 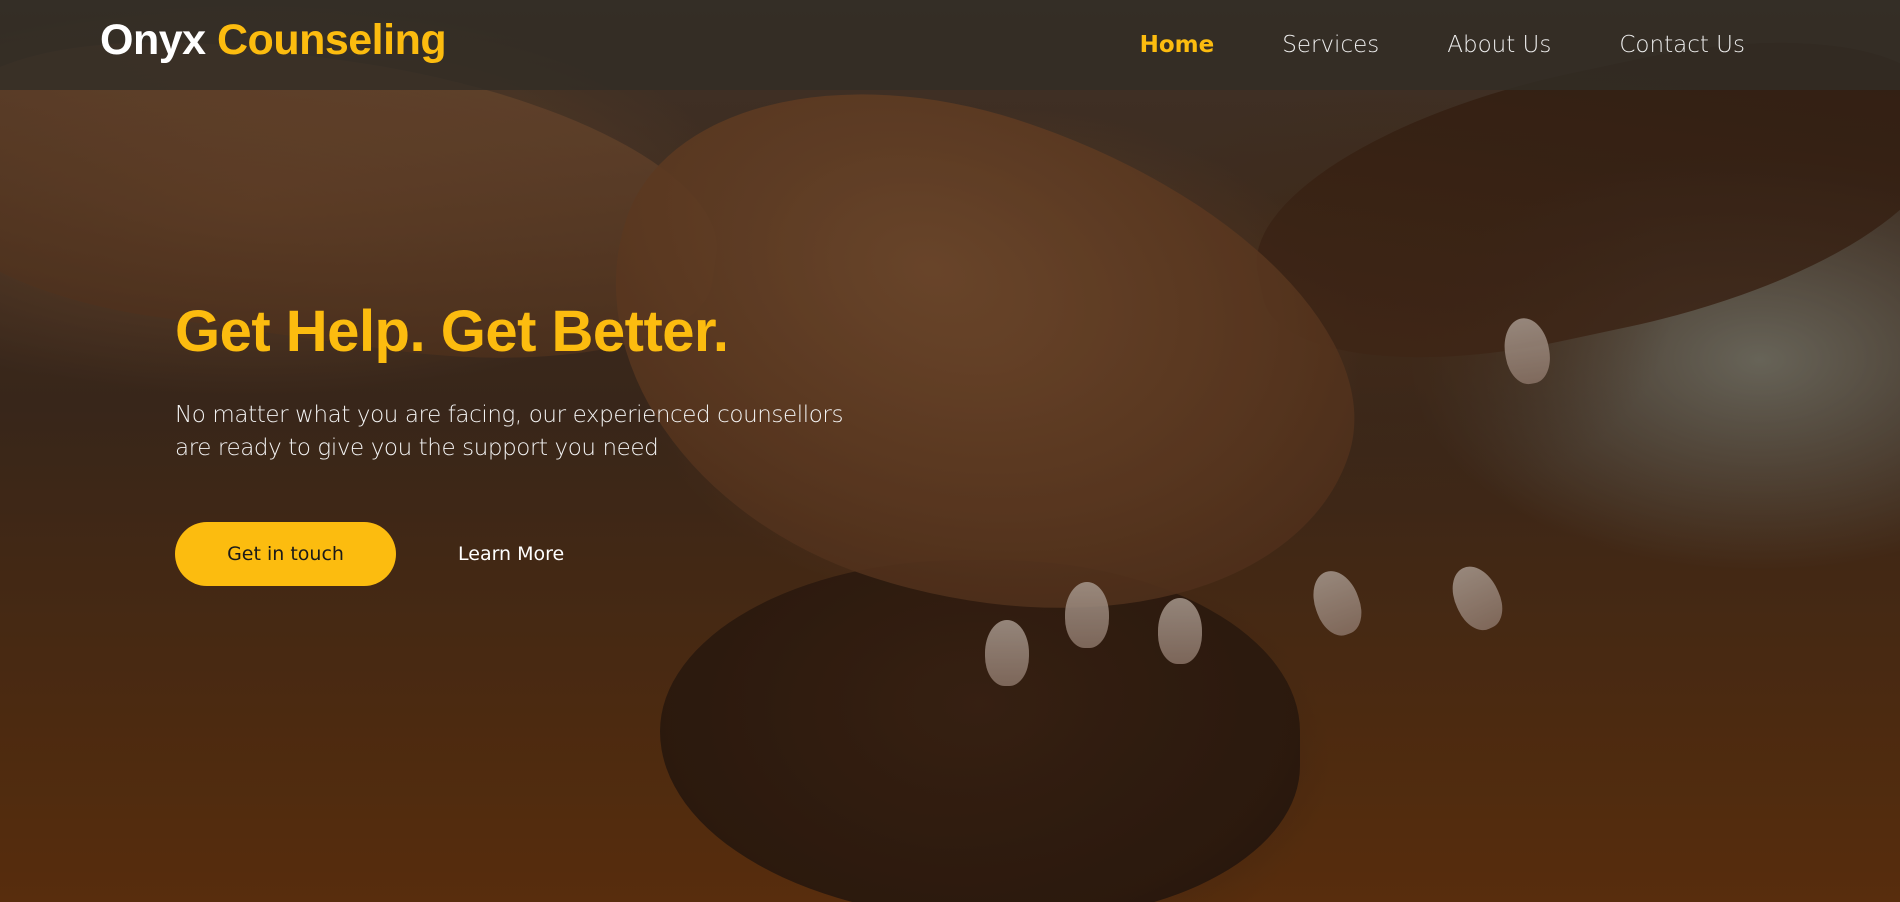 What do you see at coordinates (511, 554) in the screenshot?
I see `learn-more-link: Learn More` at bounding box center [511, 554].